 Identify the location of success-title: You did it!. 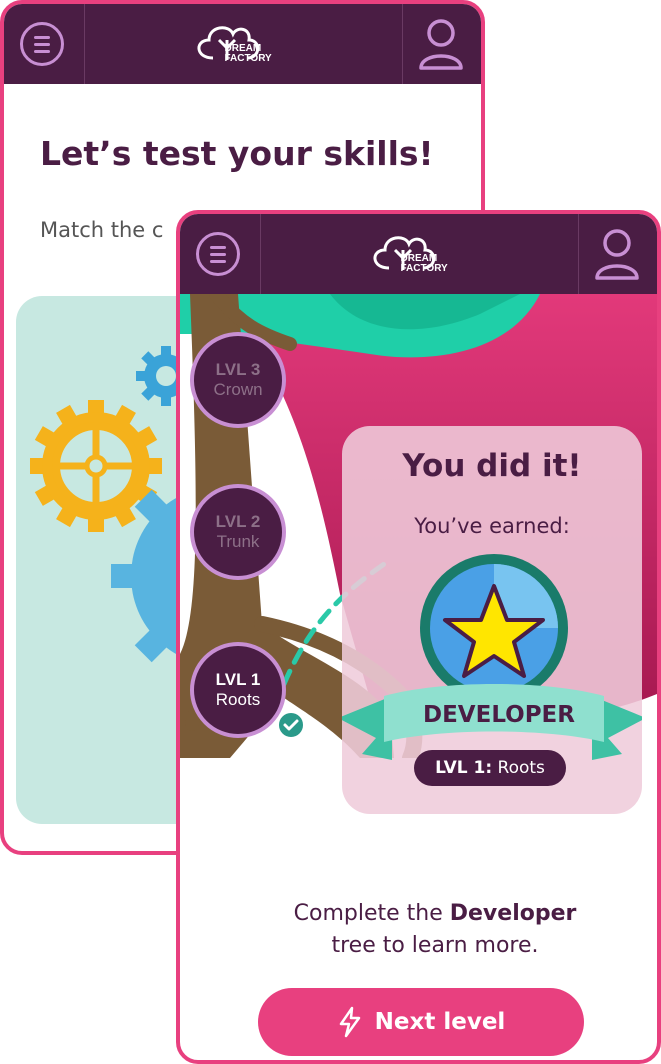
(492, 466).